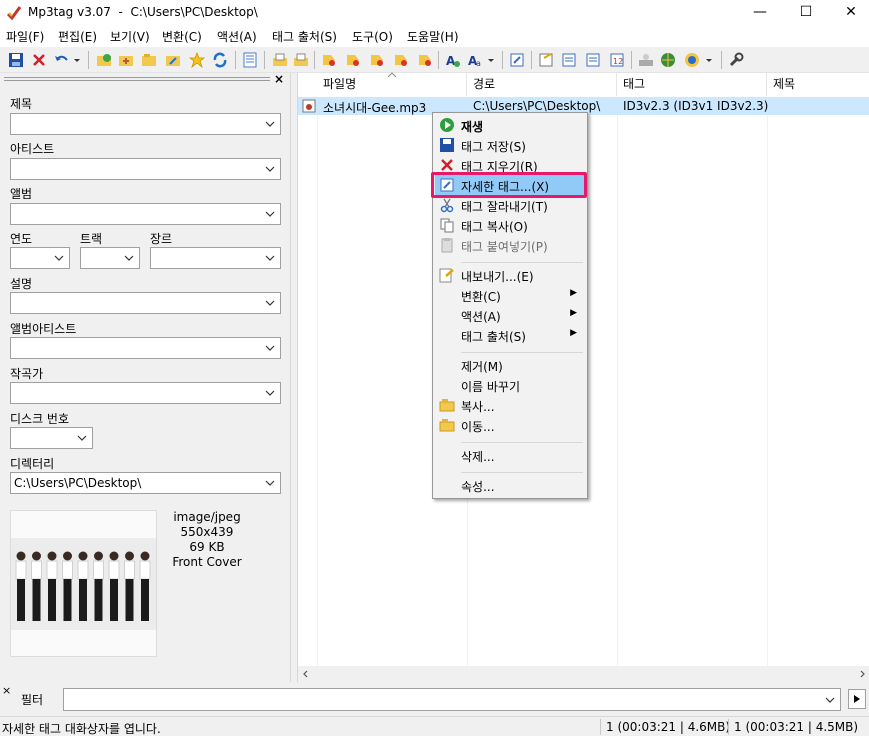  What do you see at coordinates (77, 36) in the screenshot?
I see `menu-edit: 편집(E)` at bounding box center [77, 36].